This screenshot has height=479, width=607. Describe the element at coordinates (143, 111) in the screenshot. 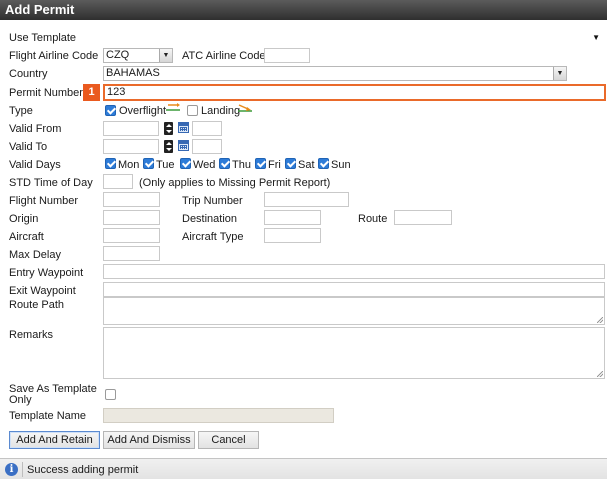

I see `overflight-label: Overflight` at that location.